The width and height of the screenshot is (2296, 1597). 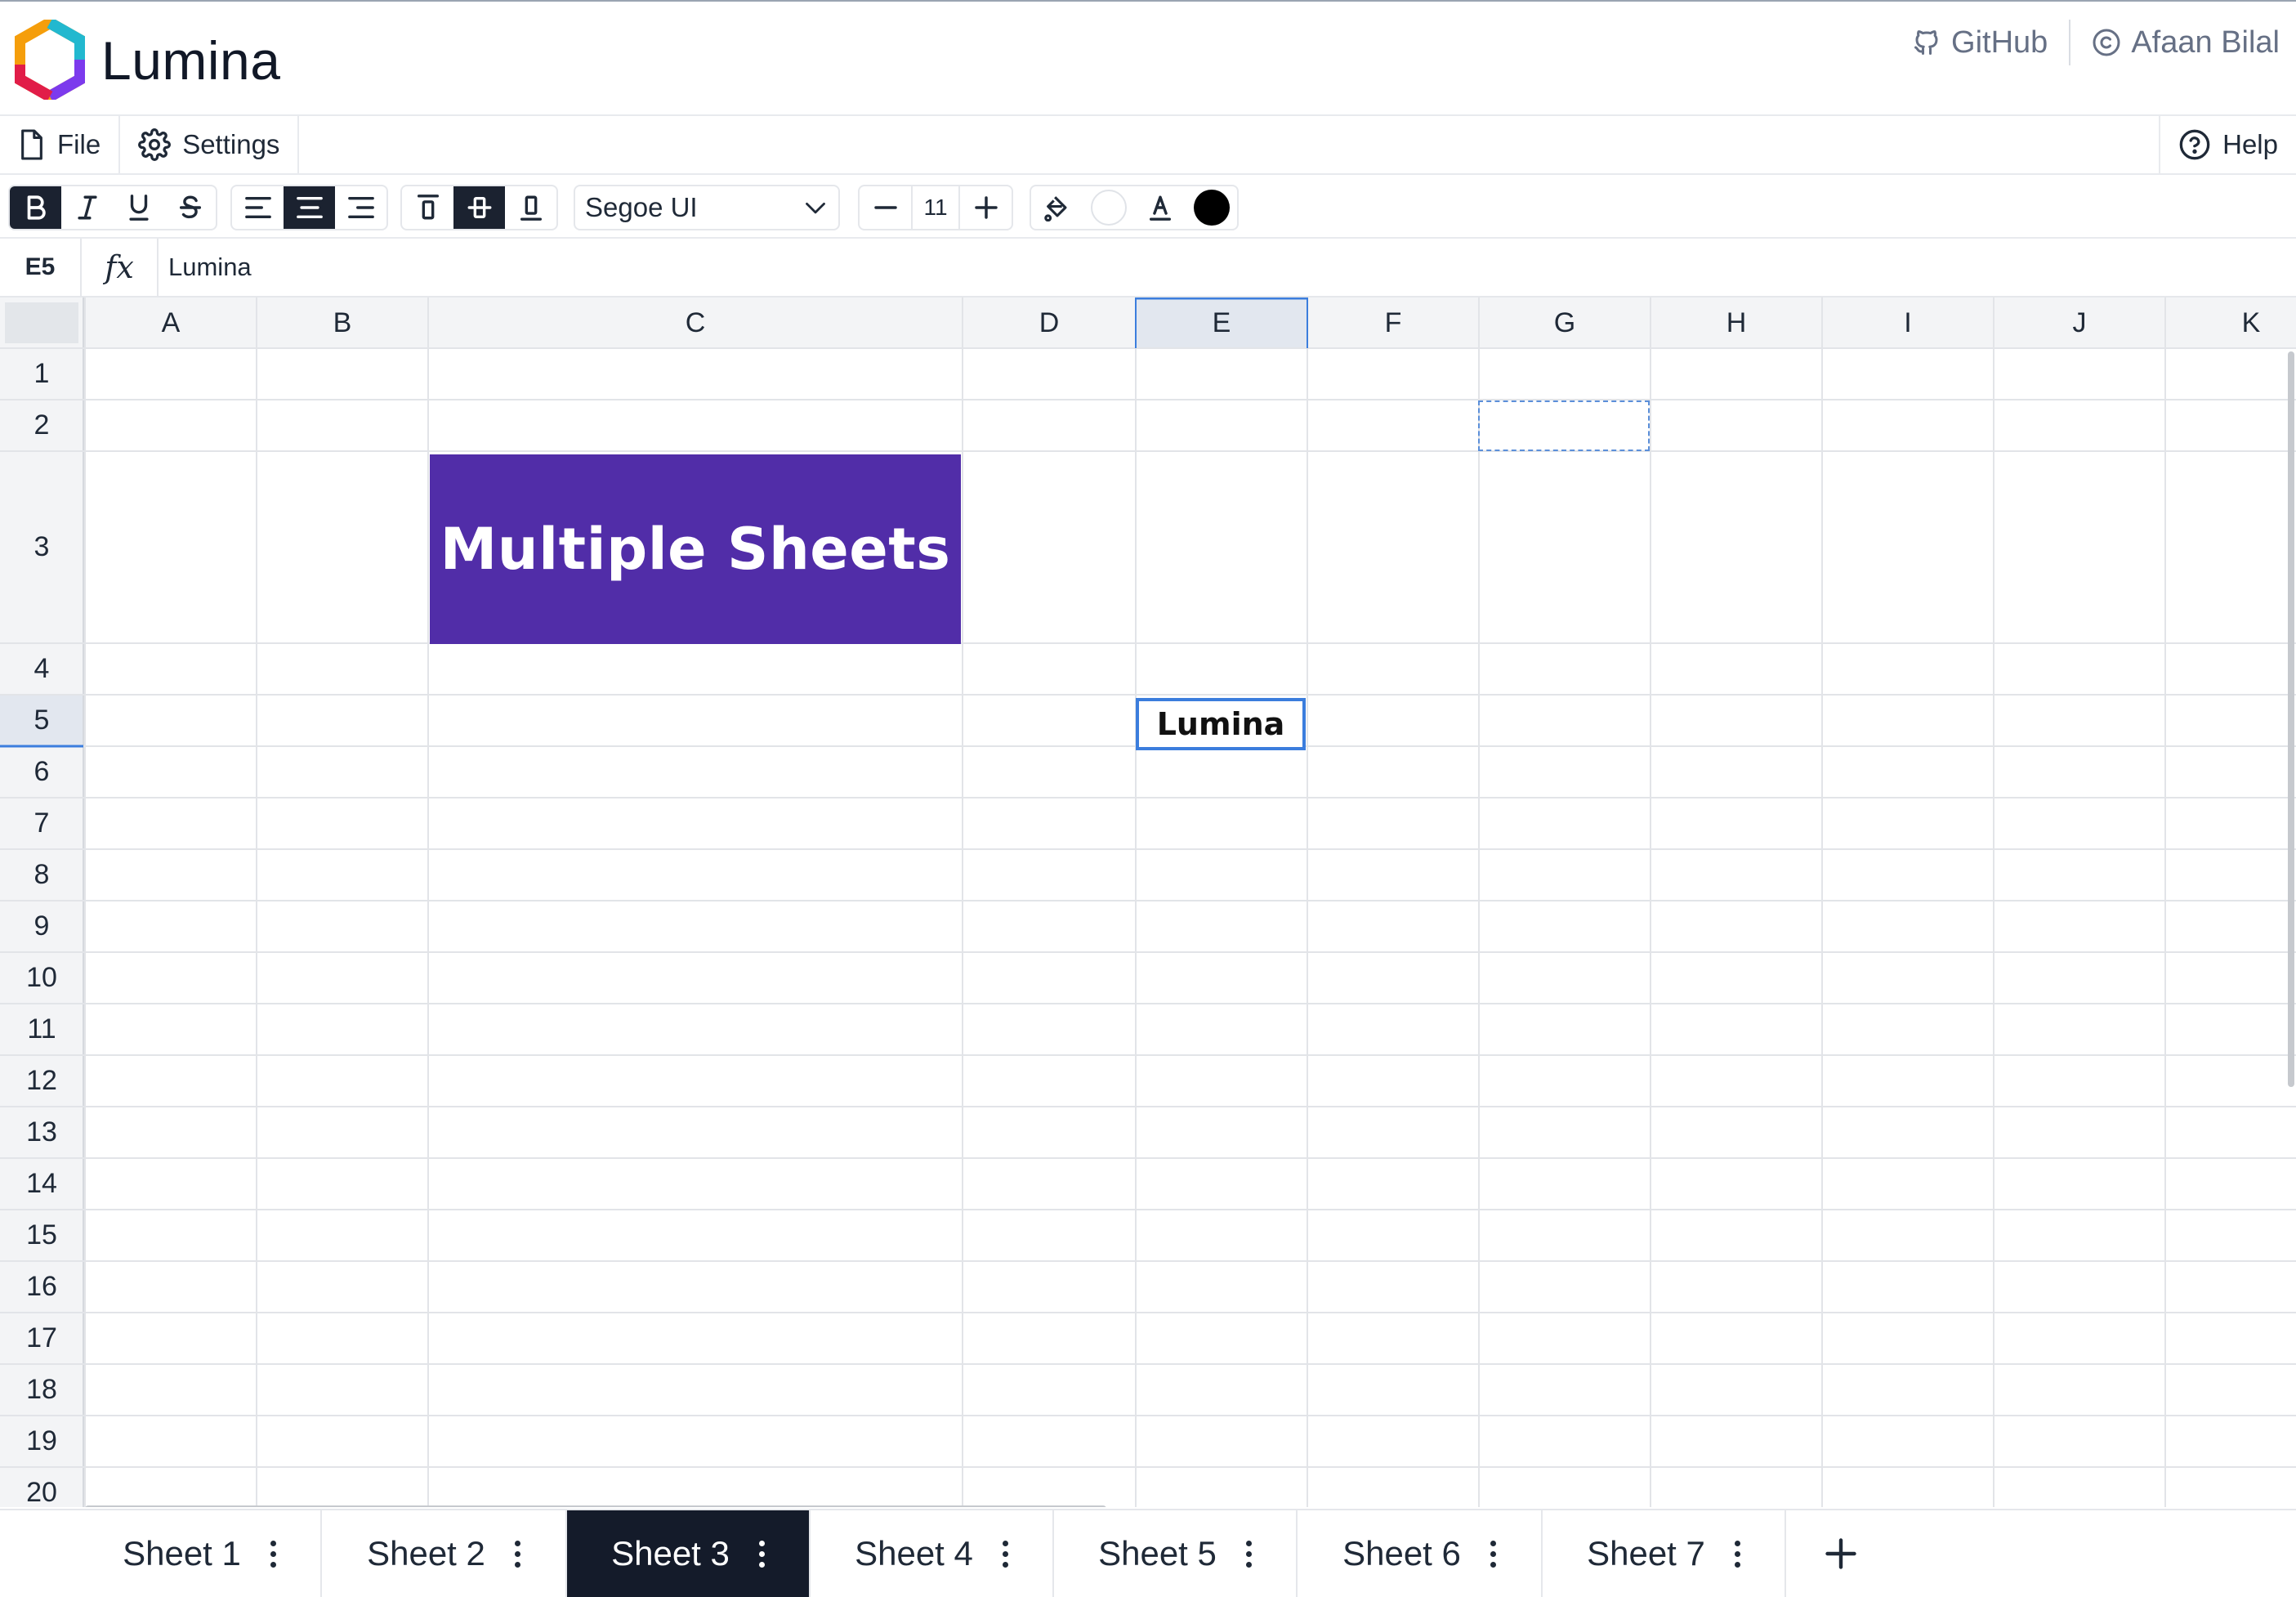 What do you see at coordinates (2250, 144) in the screenshot?
I see `help-menu-label: Help` at bounding box center [2250, 144].